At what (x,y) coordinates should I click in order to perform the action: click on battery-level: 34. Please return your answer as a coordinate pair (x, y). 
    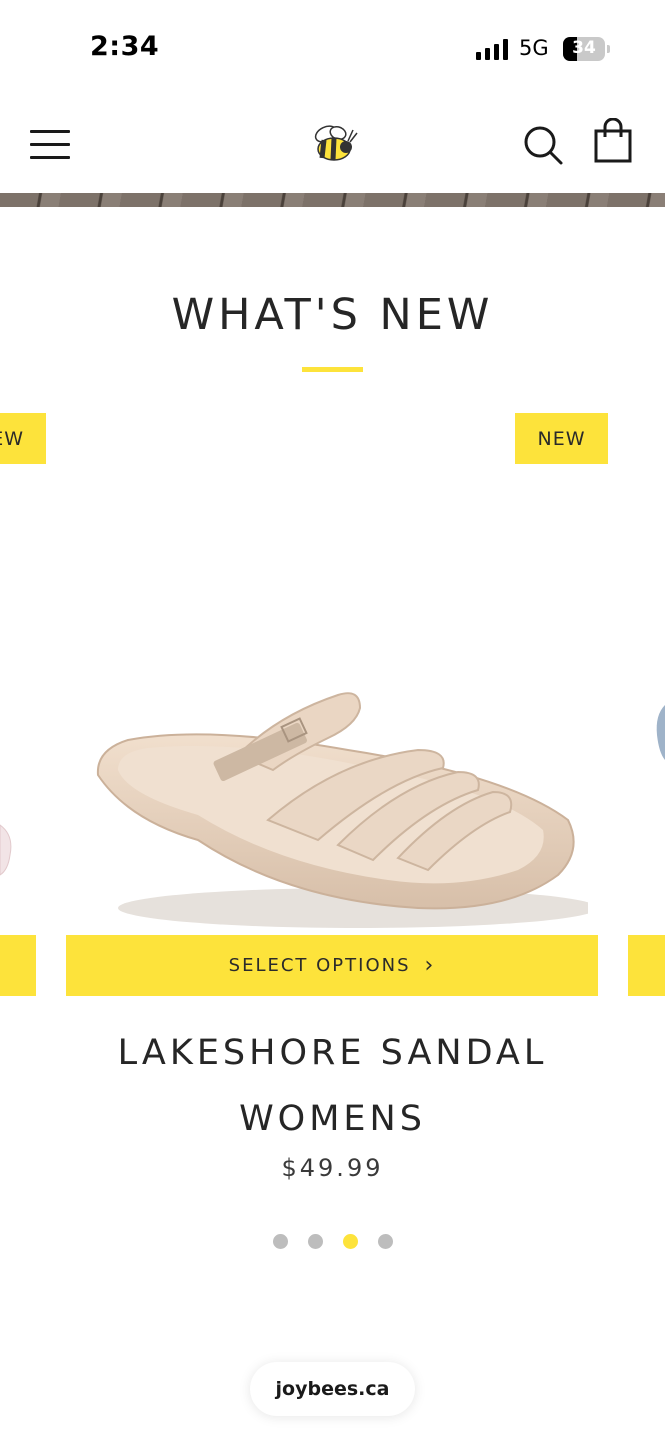
    Looking at the image, I should click on (584, 48).